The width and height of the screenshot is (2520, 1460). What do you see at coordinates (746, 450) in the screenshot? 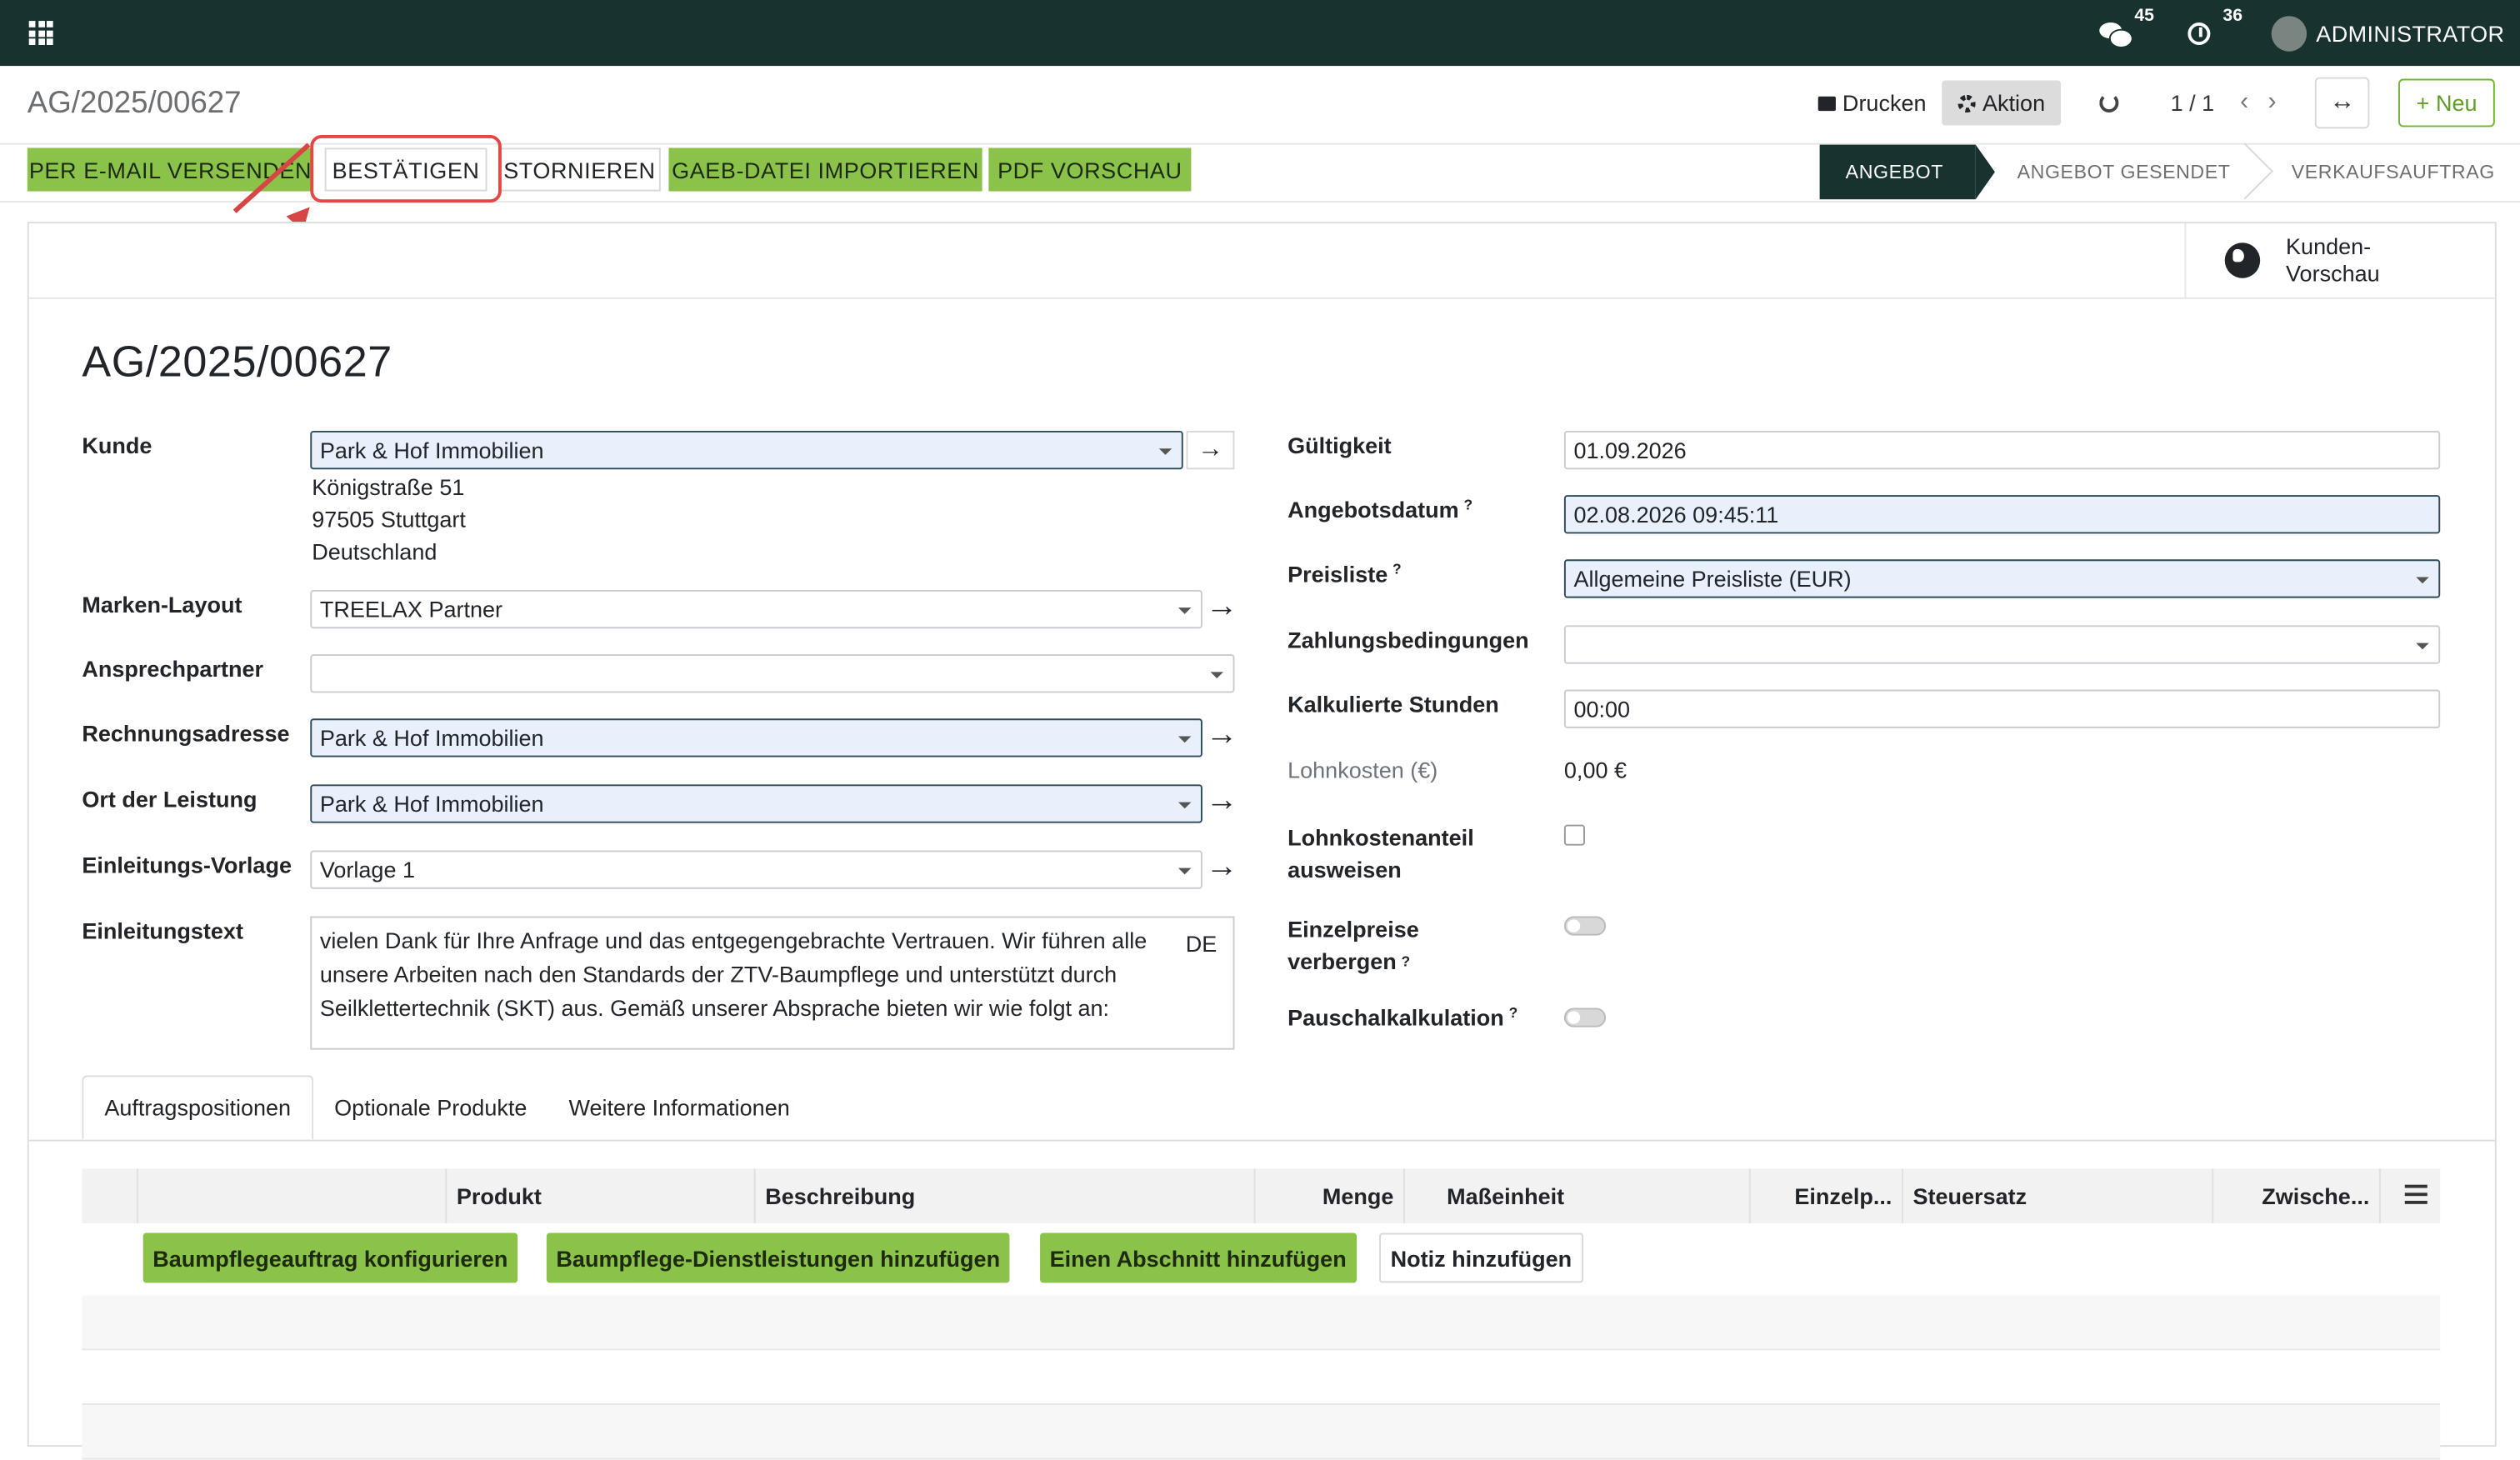
I see `kunde-field: Park & Hof Immobilien` at bounding box center [746, 450].